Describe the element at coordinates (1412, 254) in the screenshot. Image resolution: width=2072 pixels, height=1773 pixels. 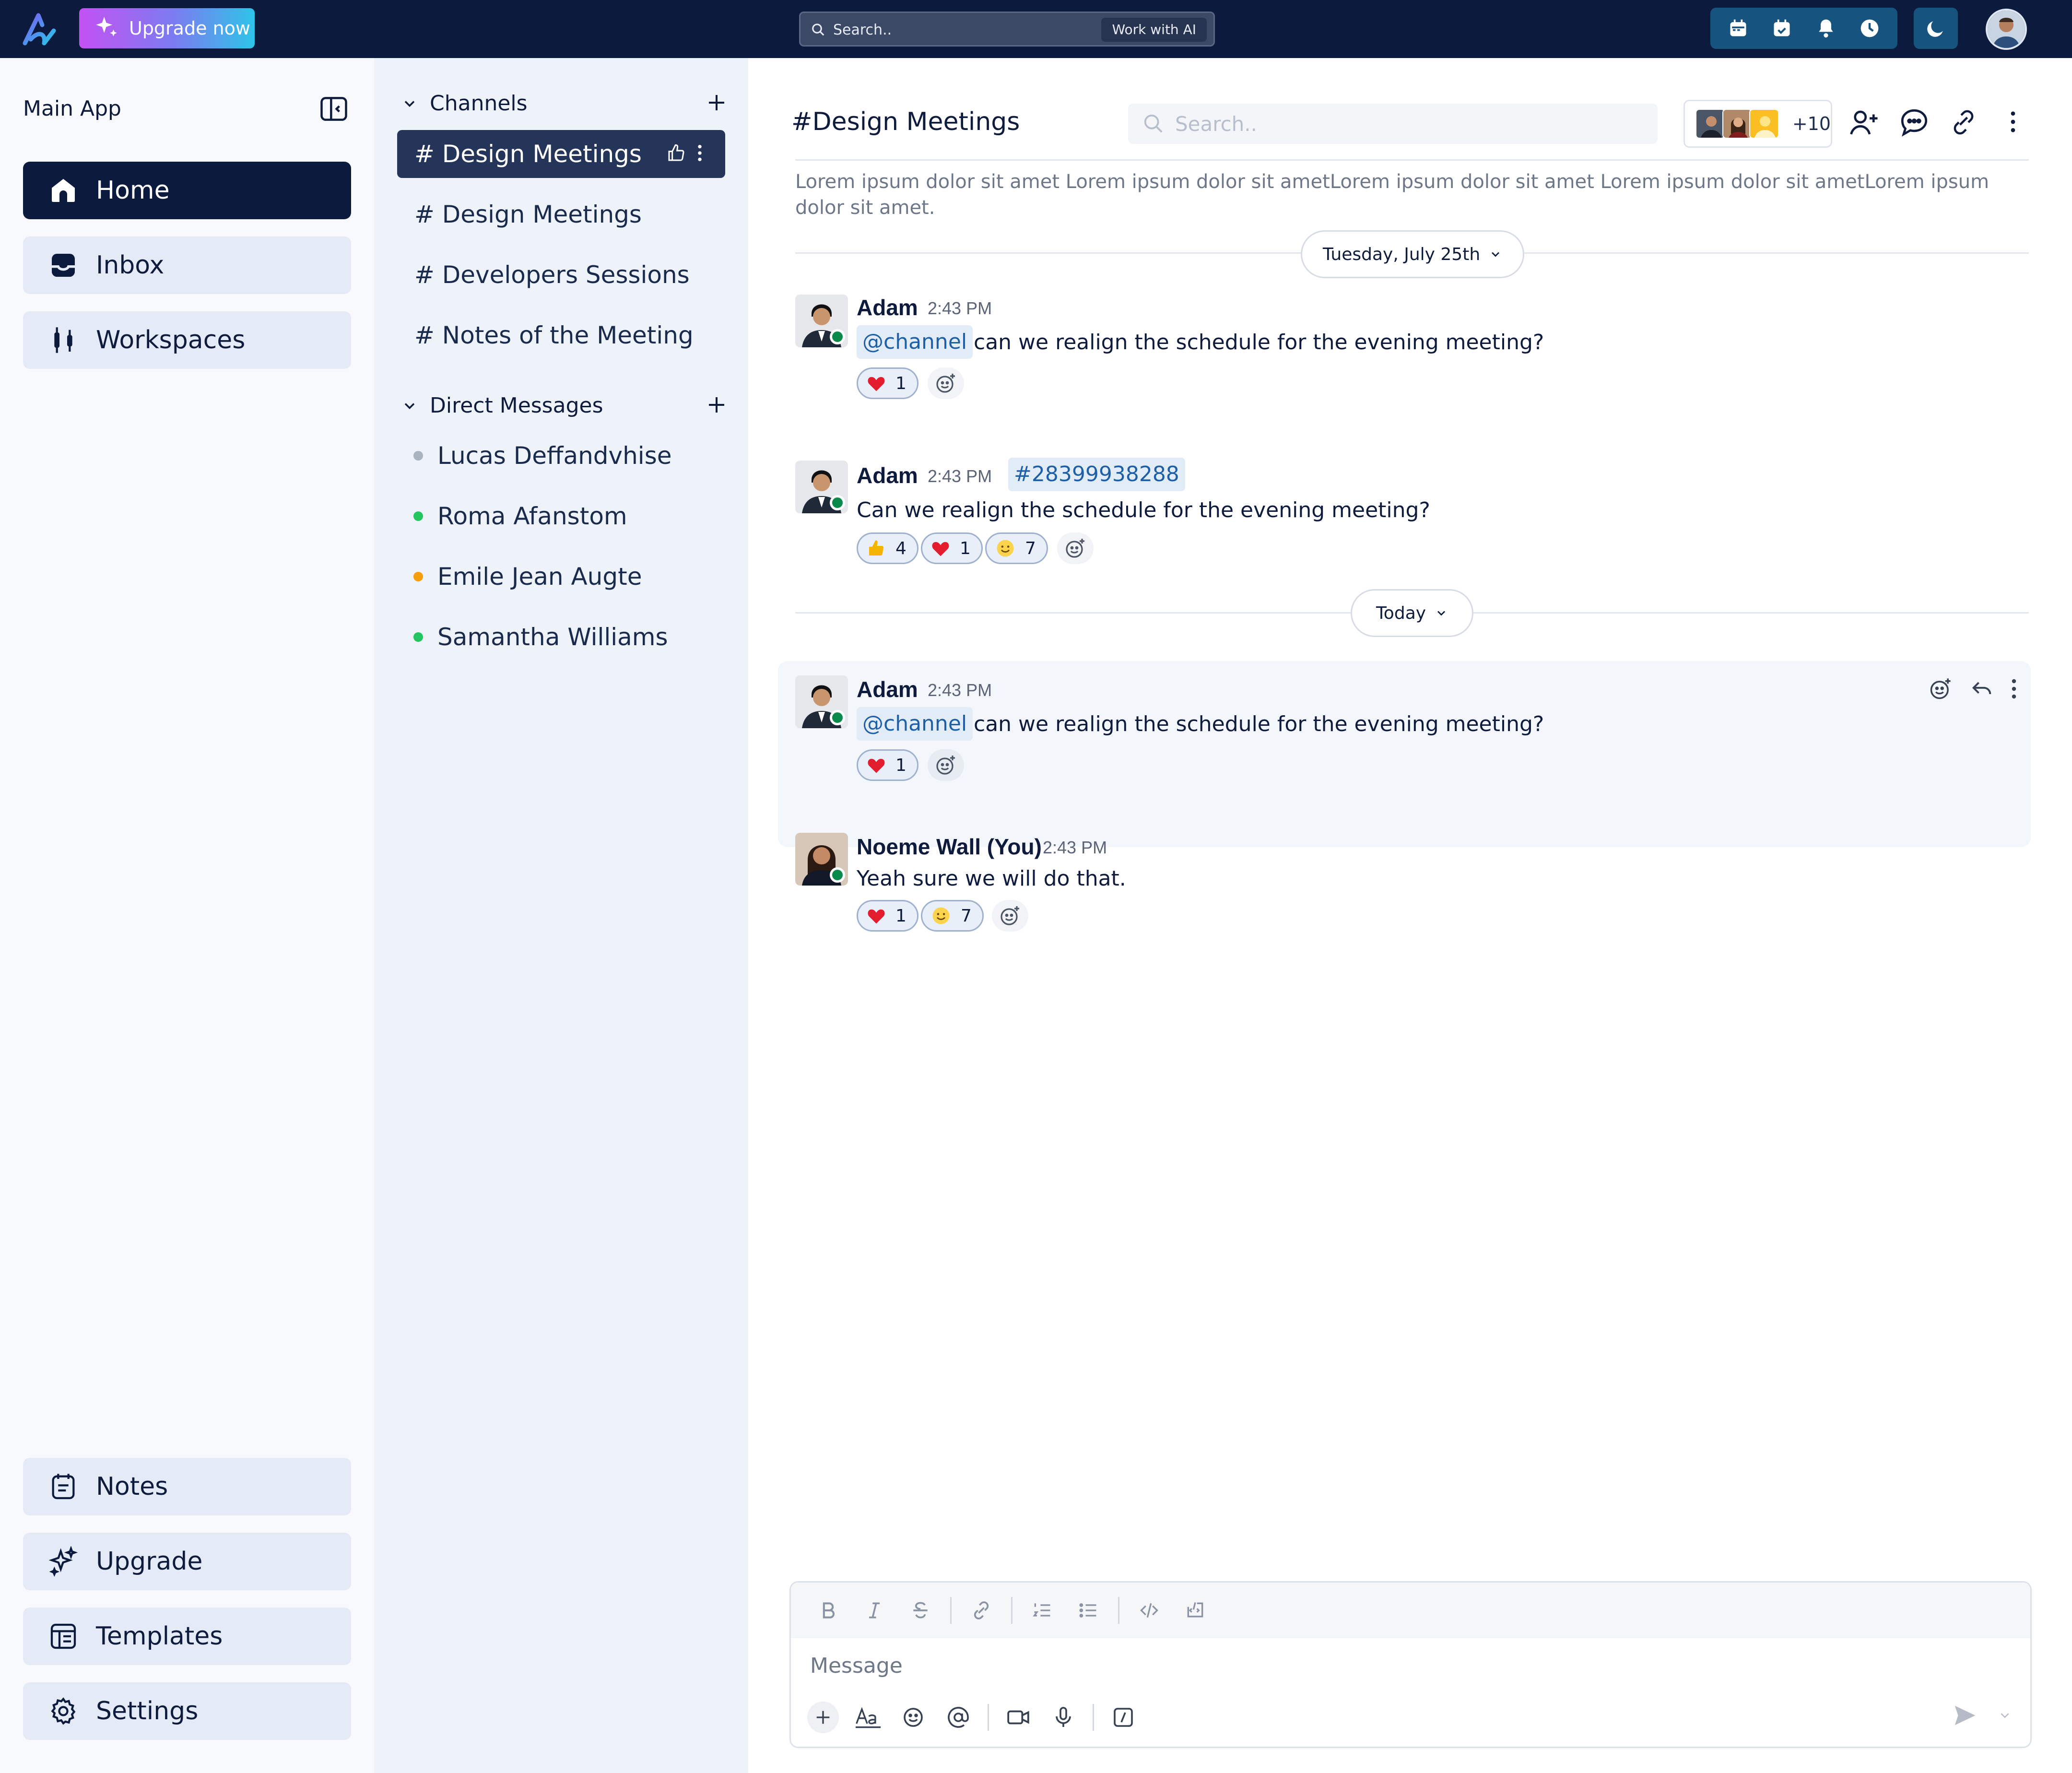
I see `date-separator-button: Tuesday, July 25th` at that location.